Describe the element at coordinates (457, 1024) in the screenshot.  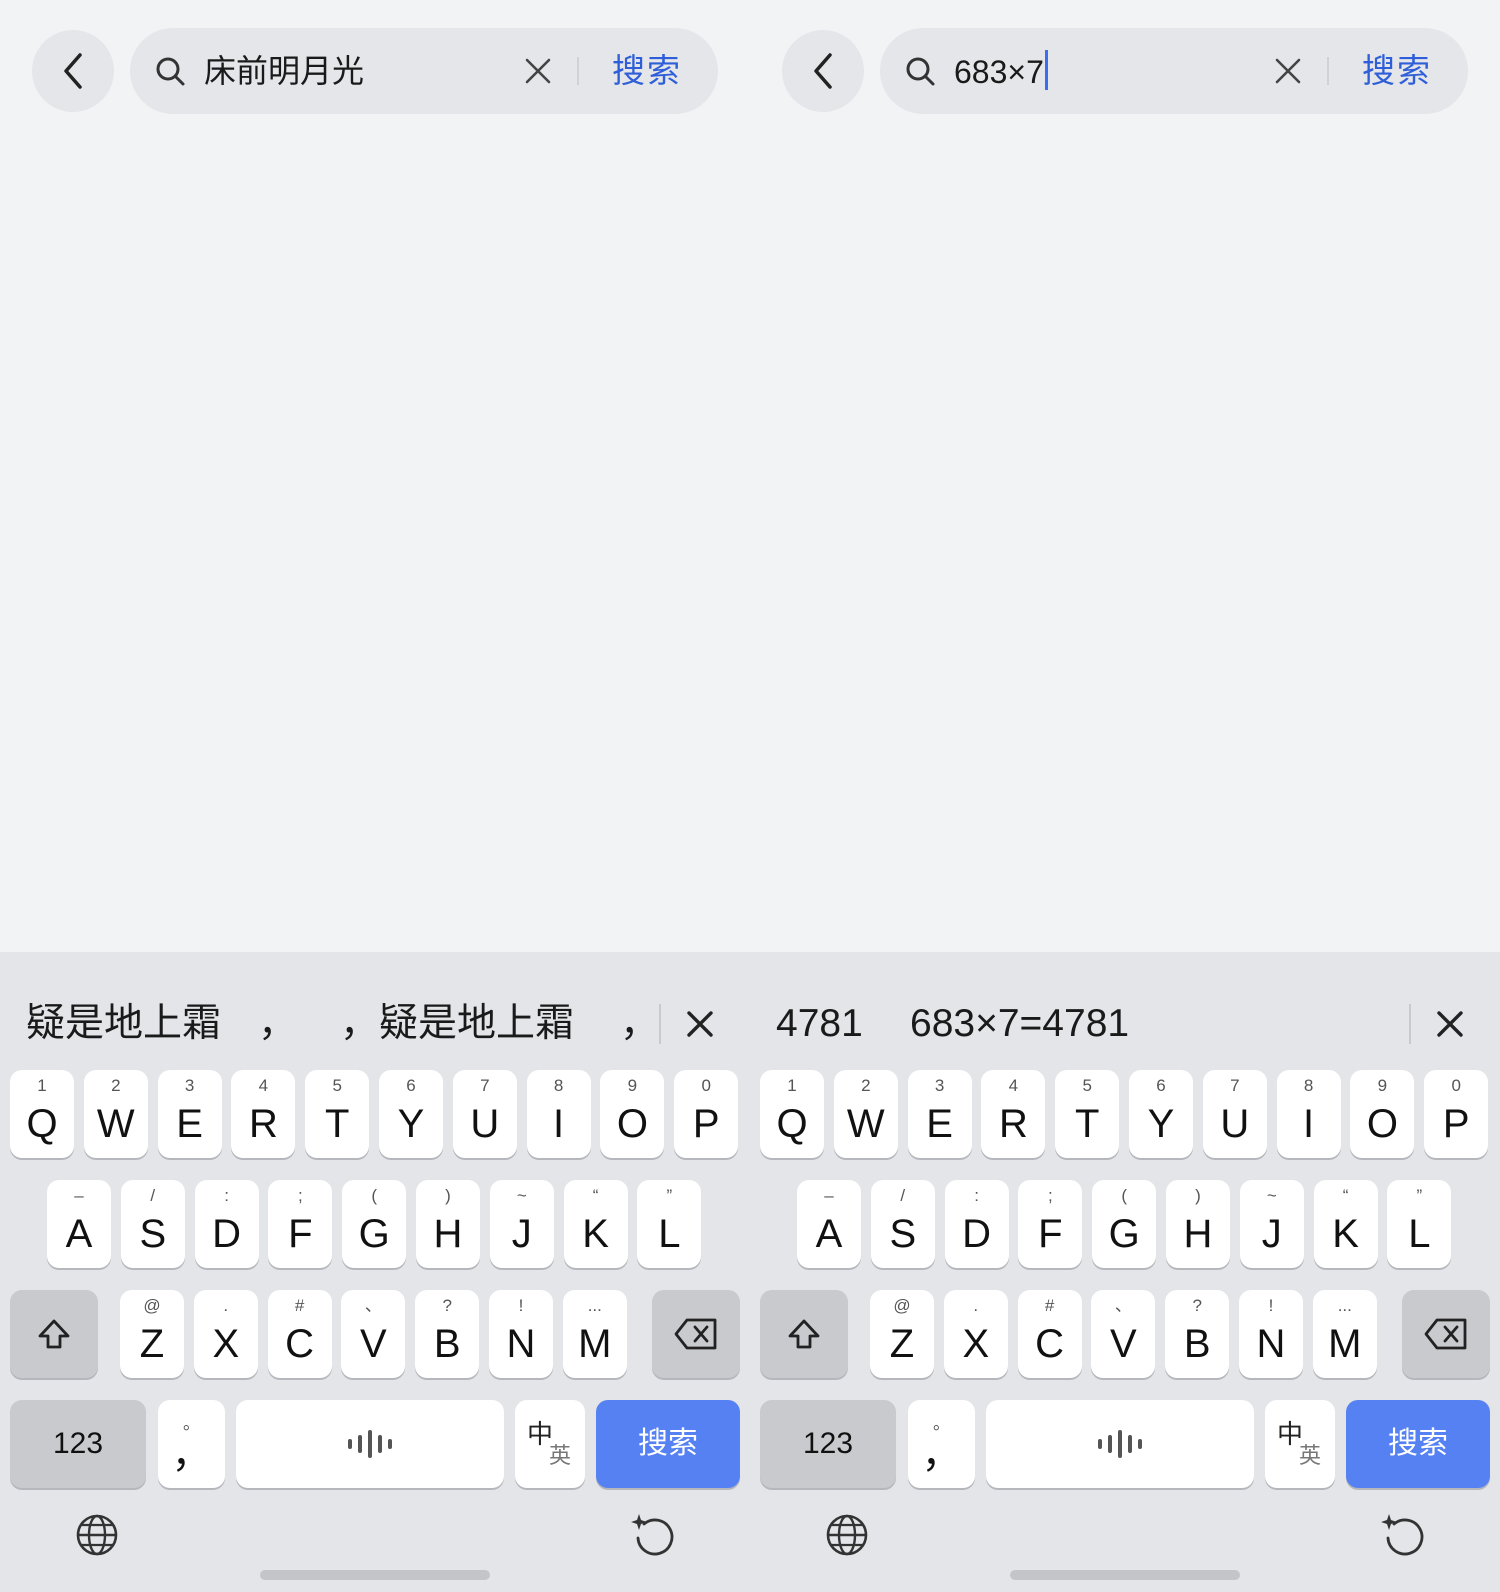
I see `candidate-item: ，疑是地上霜` at that location.